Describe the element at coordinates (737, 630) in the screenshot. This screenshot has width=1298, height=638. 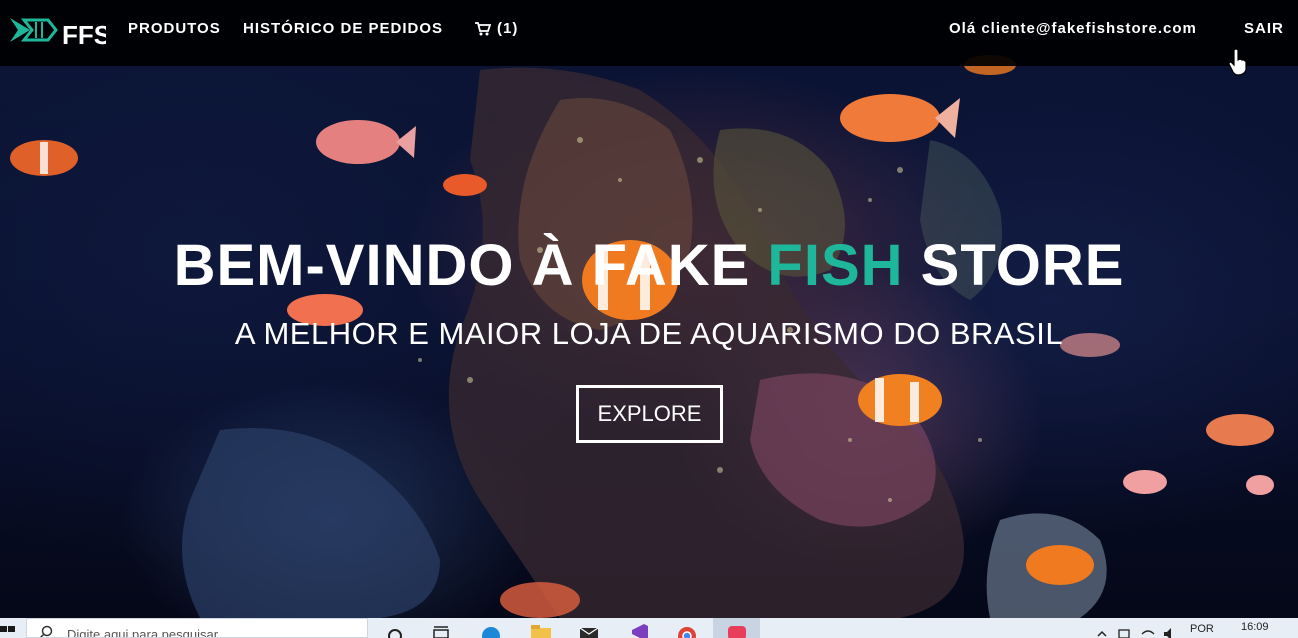
I see `app-icon` at that location.